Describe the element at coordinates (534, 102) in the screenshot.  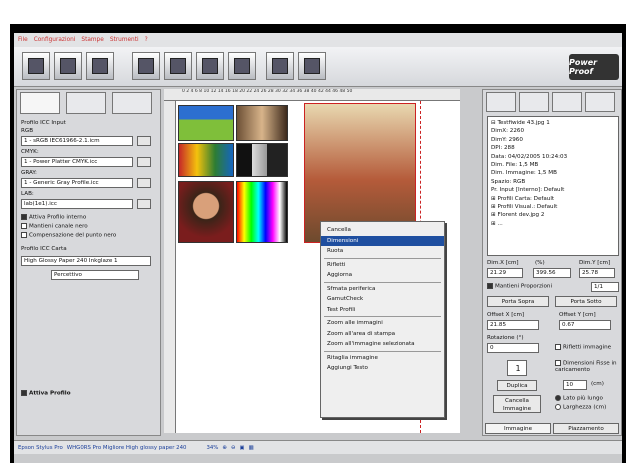
I see `tab-layout` at that location.